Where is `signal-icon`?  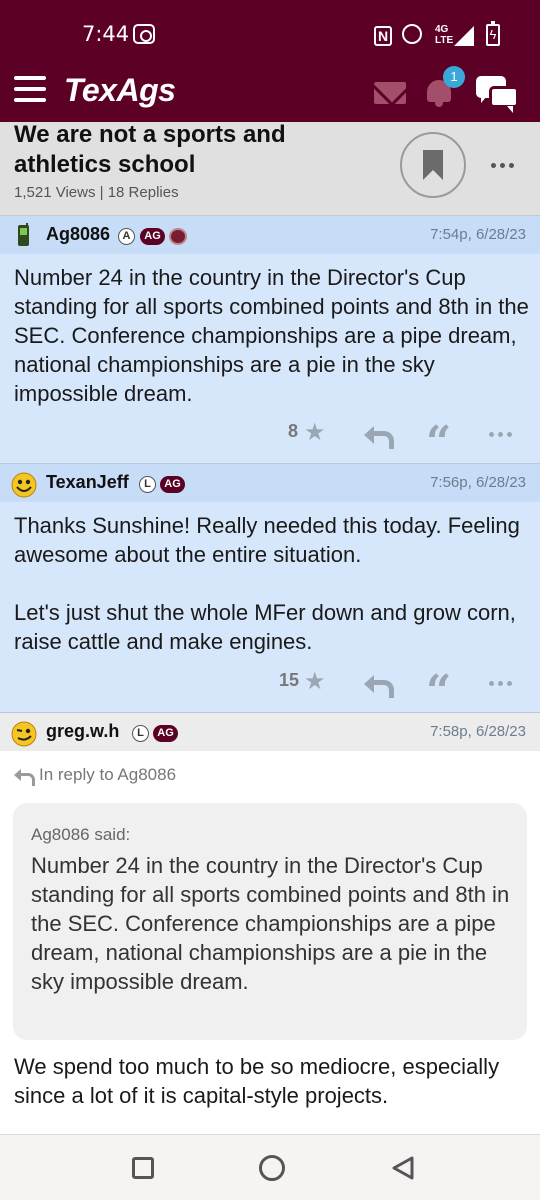 signal-icon is located at coordinates (464, 36).